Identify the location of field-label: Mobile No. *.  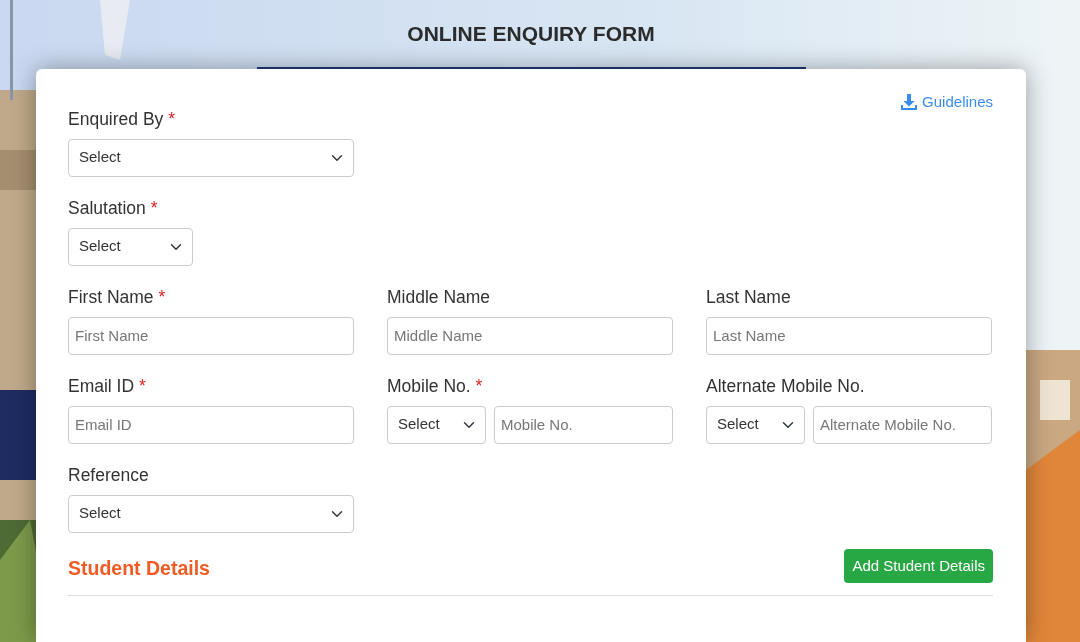
(435, 385).